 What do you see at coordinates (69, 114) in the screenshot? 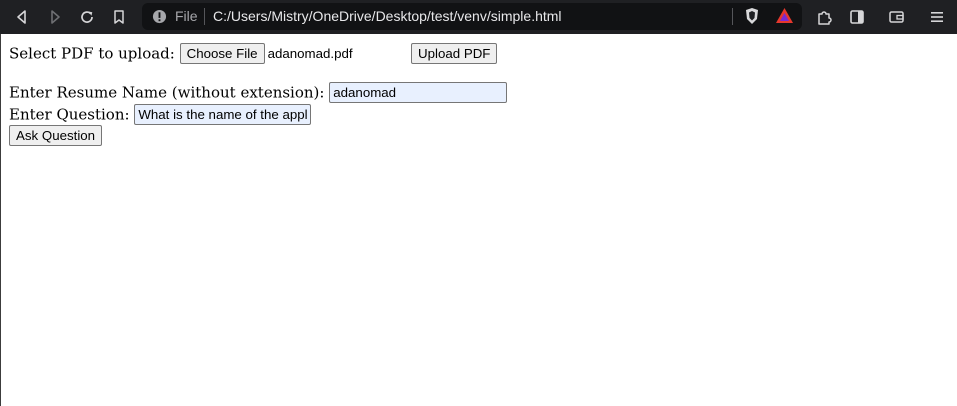
I see `question-label: Enter Question:` at bounding box center [69, 114].